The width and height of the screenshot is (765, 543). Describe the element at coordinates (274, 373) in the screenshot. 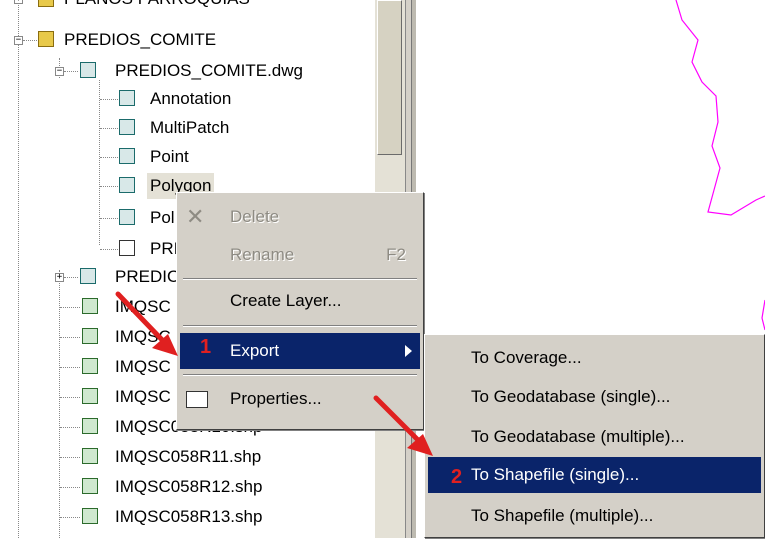

I see `annotation-overlay` at that location.